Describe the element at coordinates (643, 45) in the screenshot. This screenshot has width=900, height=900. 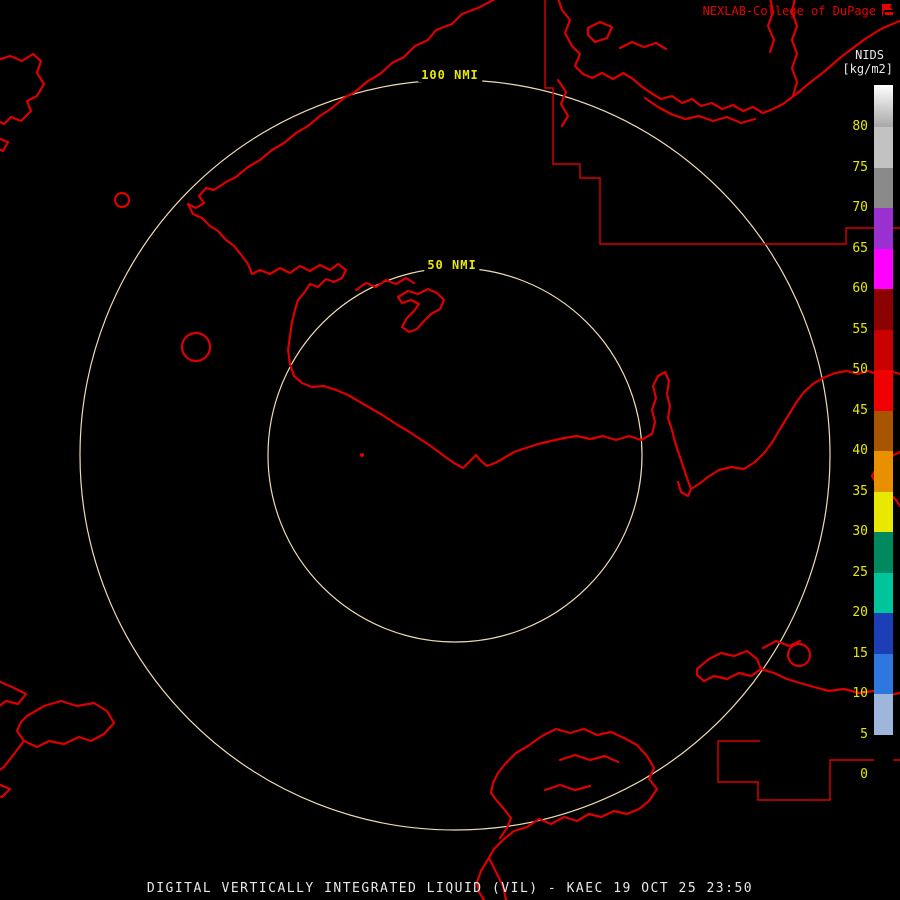
I see `coastline-northeast-detail` at that location.